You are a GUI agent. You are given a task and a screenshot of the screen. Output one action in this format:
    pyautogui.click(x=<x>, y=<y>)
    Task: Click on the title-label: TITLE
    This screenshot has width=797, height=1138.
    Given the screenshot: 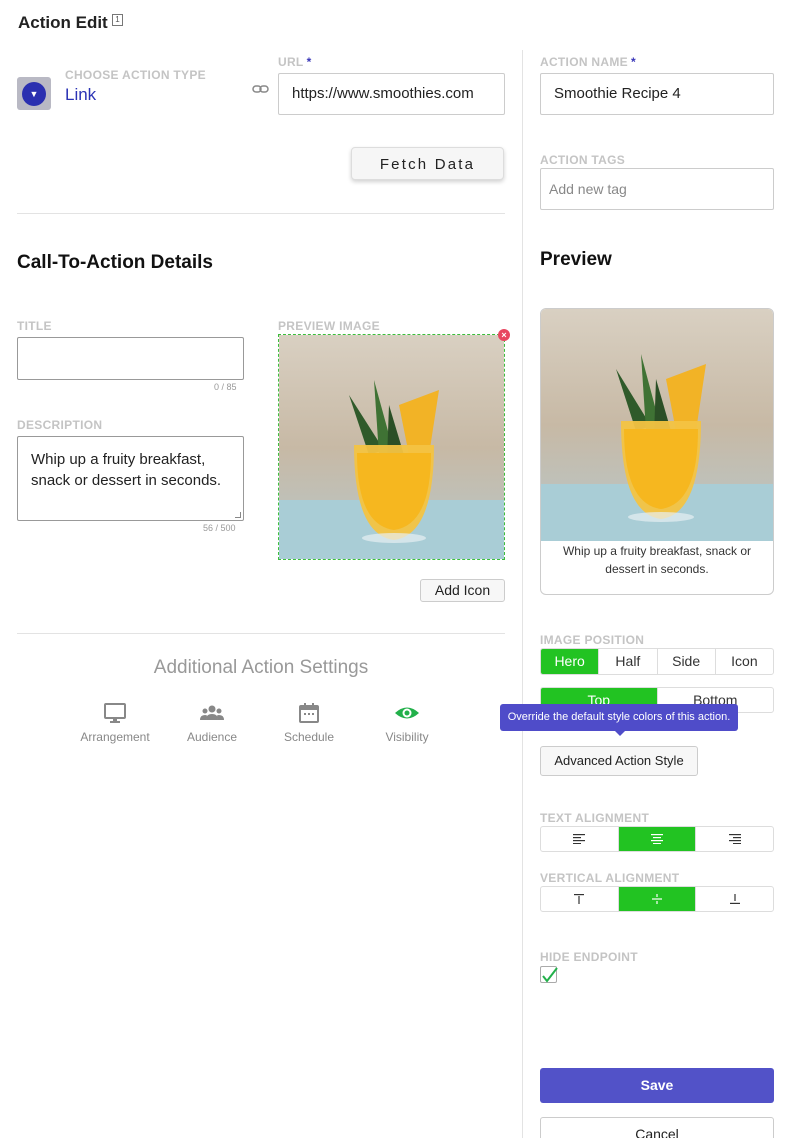 What is the action you would take?
    pyautogui.click(x=34, y=326)
    